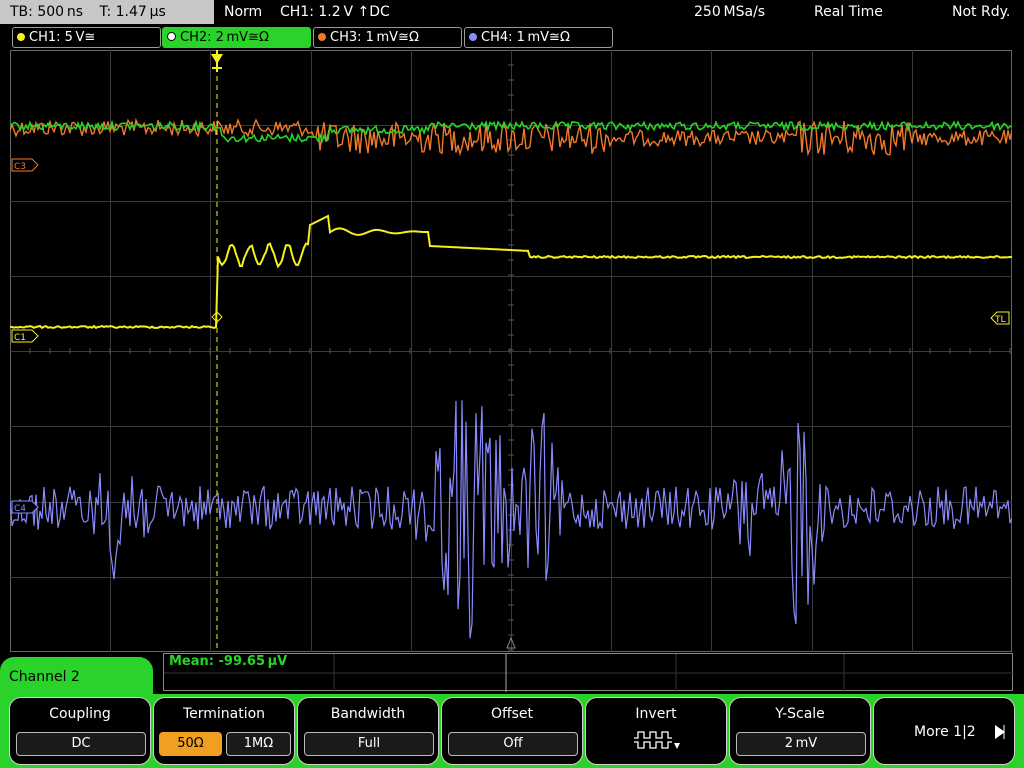 This screenshot has height=768, width=1024. I want to click on channel-tab-label: CH1: 5 V≅, so click(62, 37).